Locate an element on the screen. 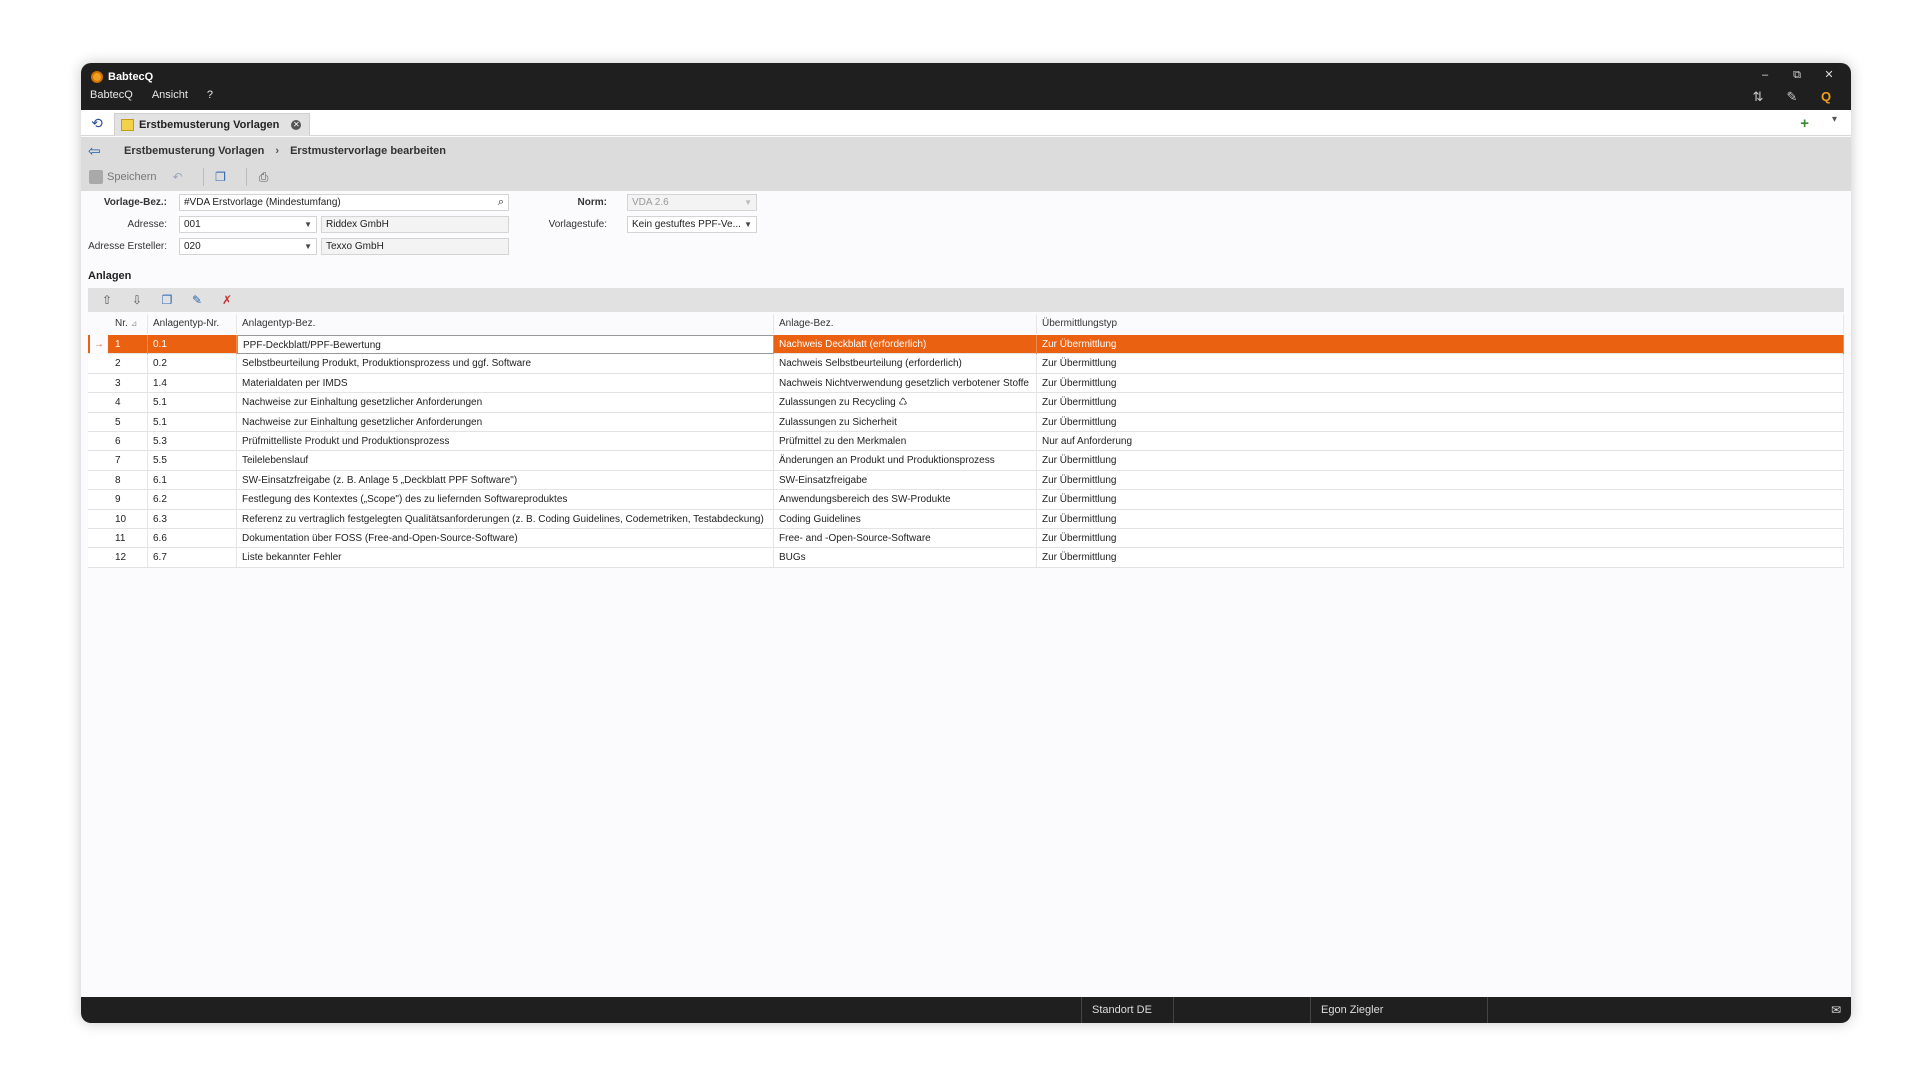 The image size is (1920, 1080). cell-typ-nr: 6.3 is located at coordinates (192, 519).